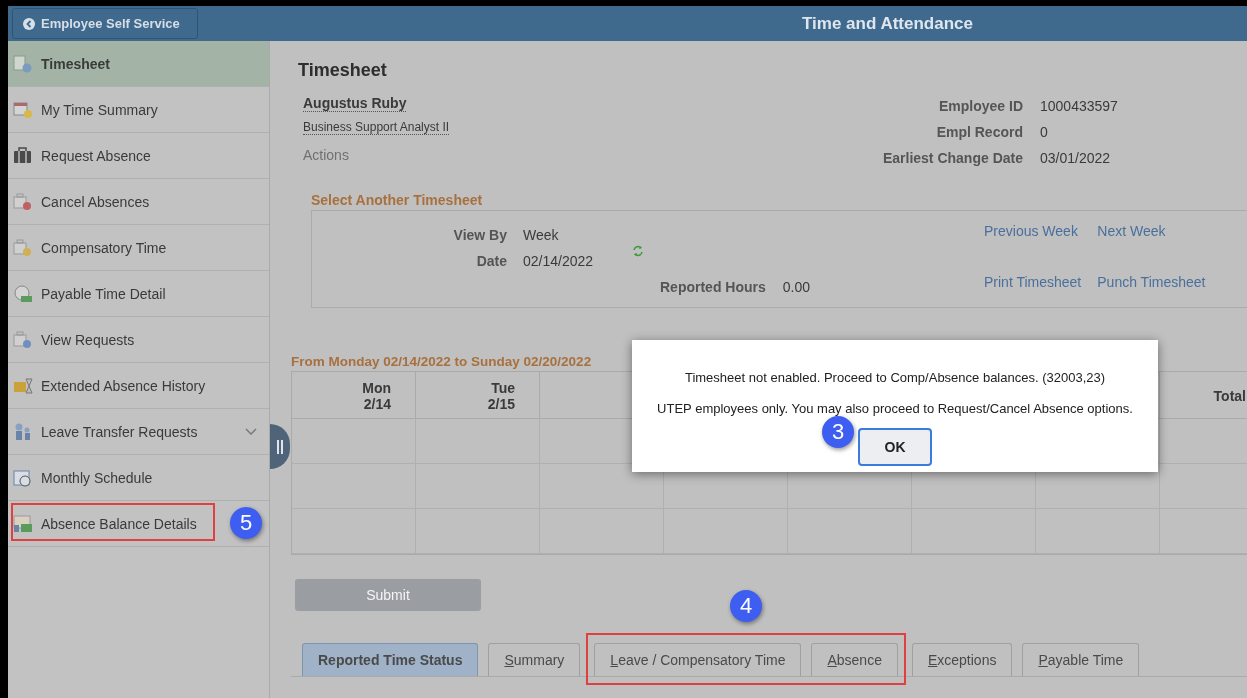  I want to click on pause-bars-icon, so click(280, 446).